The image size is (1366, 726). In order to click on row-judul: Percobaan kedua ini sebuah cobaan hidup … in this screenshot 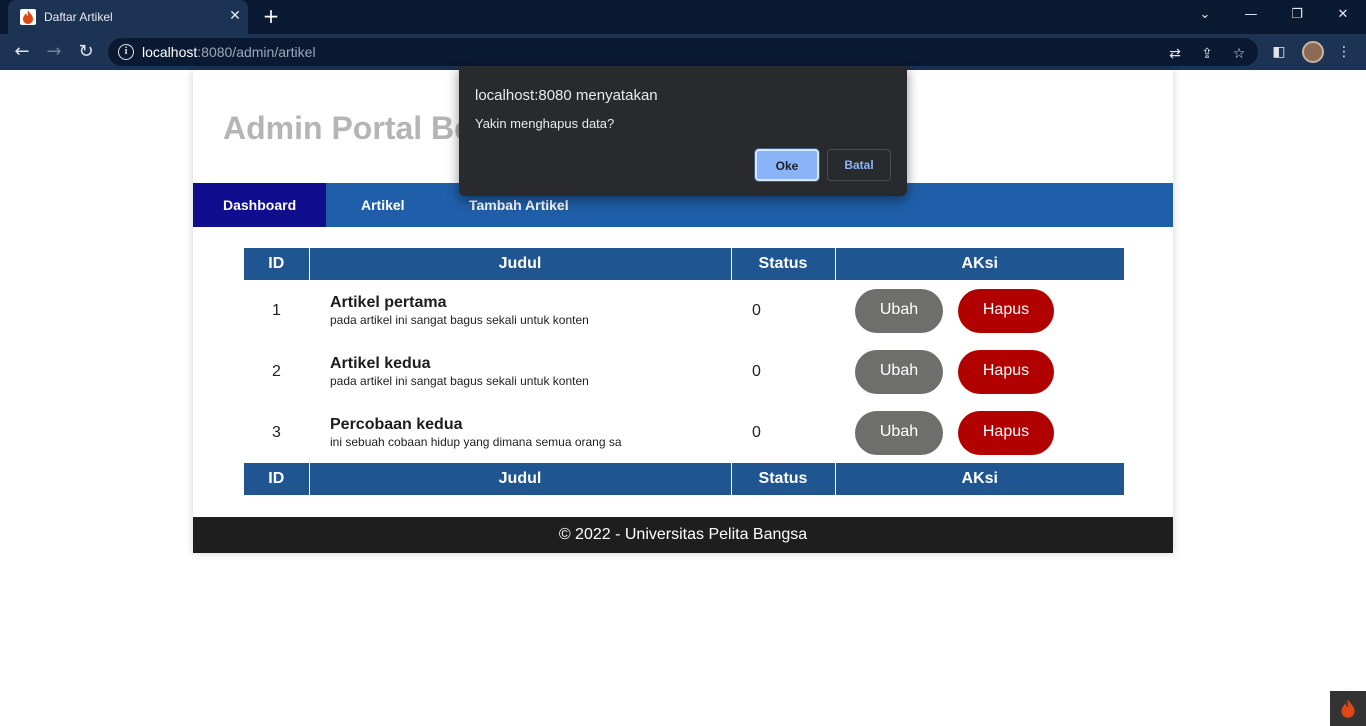, I will do `click(520, 432)`.